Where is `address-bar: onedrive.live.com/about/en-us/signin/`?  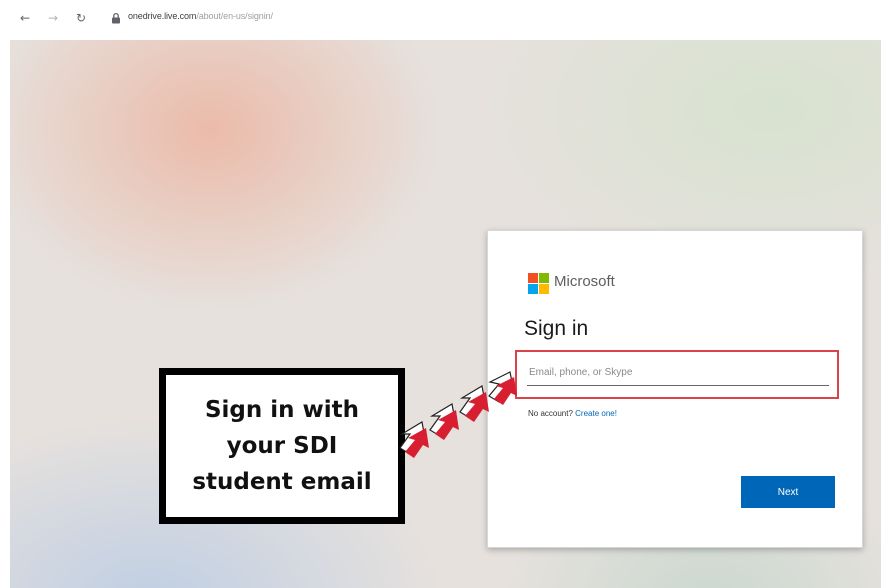
address-bar: onedrive.live.com/about/en-us/signin/ is located at coordinates (200, 16).